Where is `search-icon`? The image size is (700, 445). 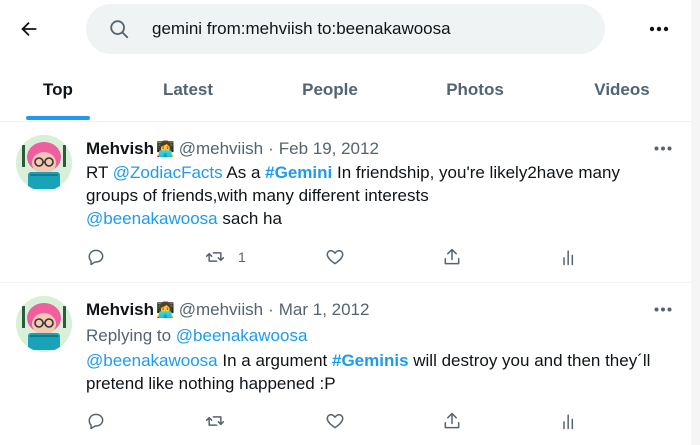
search-icon is located at coordinates (119, 29).